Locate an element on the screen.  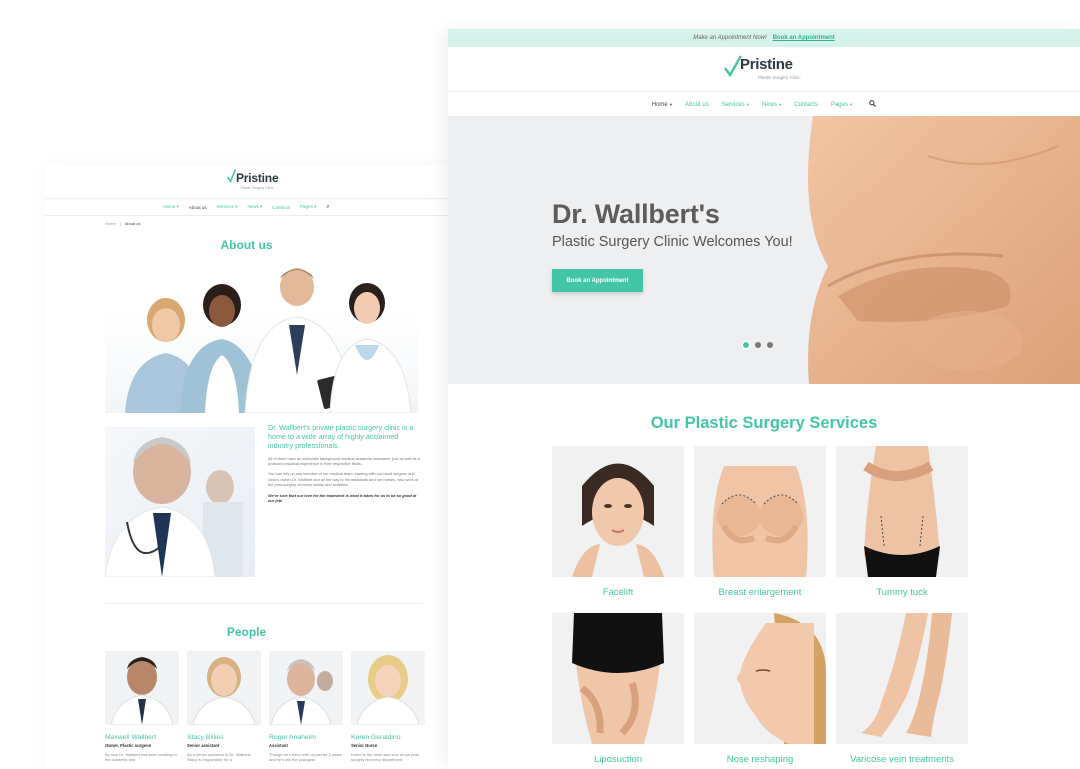
nav-contacts-label: Contacts is located at coordinates (806, 104).